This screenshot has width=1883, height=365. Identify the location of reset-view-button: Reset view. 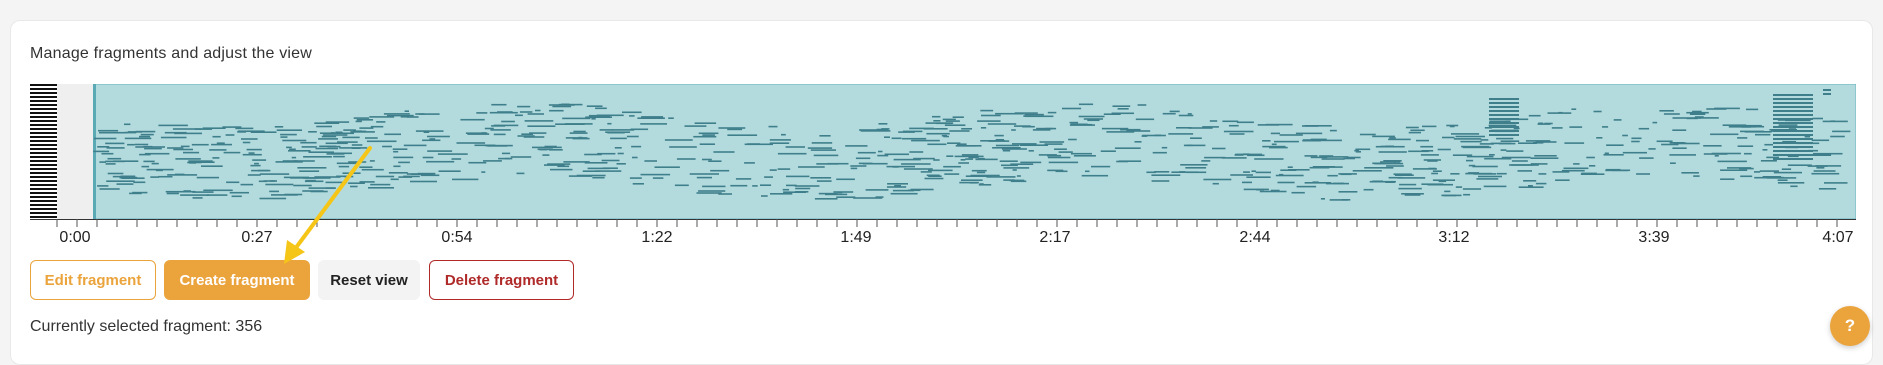
(369, 280).